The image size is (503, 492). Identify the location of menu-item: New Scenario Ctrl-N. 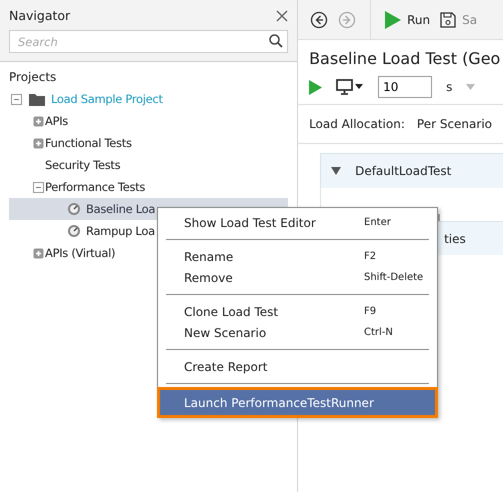
(297, 332).